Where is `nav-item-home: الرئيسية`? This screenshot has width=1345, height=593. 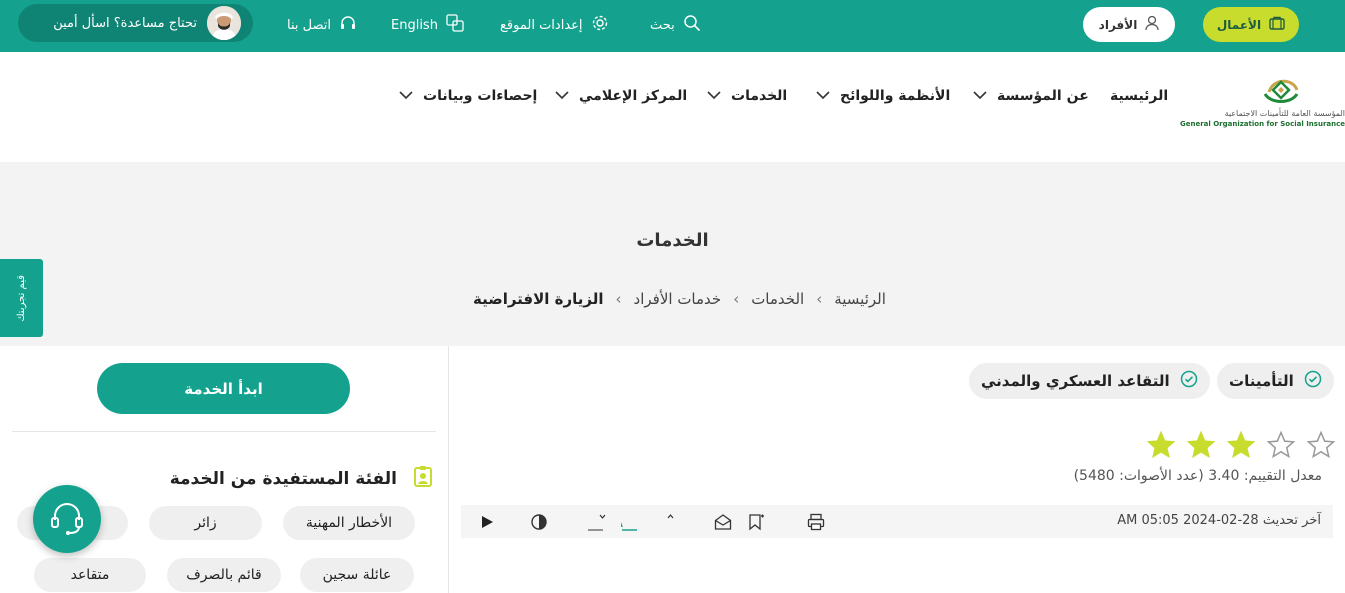
nav-item-home: الرئيسية is located at coordinates (1139, 96).